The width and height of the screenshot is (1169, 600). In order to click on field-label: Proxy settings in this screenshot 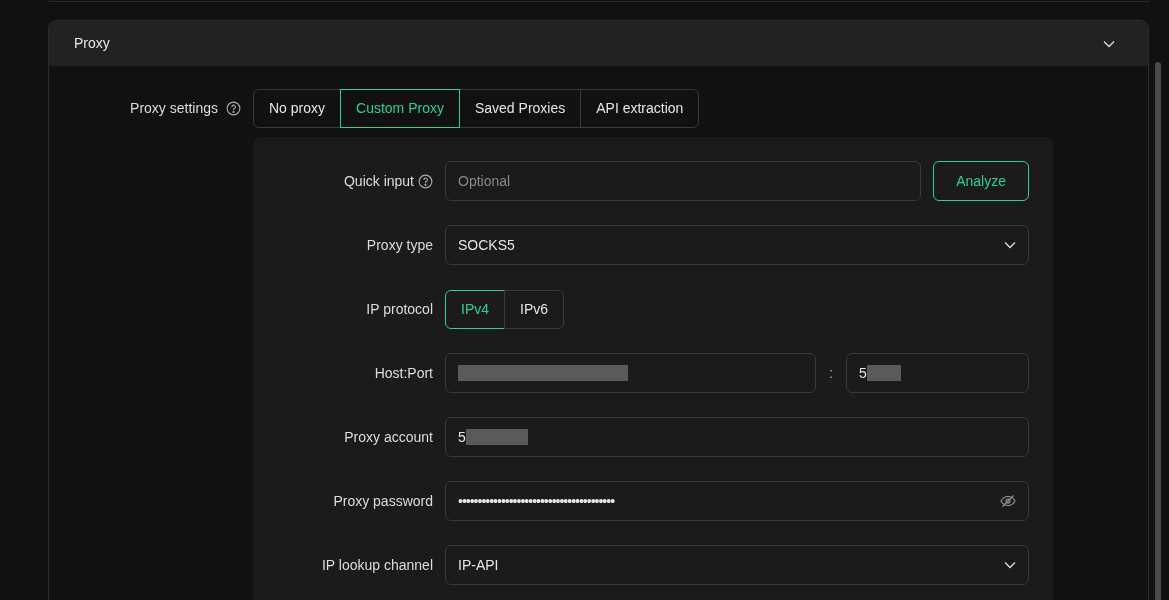, I will do `click(174, 108)`.